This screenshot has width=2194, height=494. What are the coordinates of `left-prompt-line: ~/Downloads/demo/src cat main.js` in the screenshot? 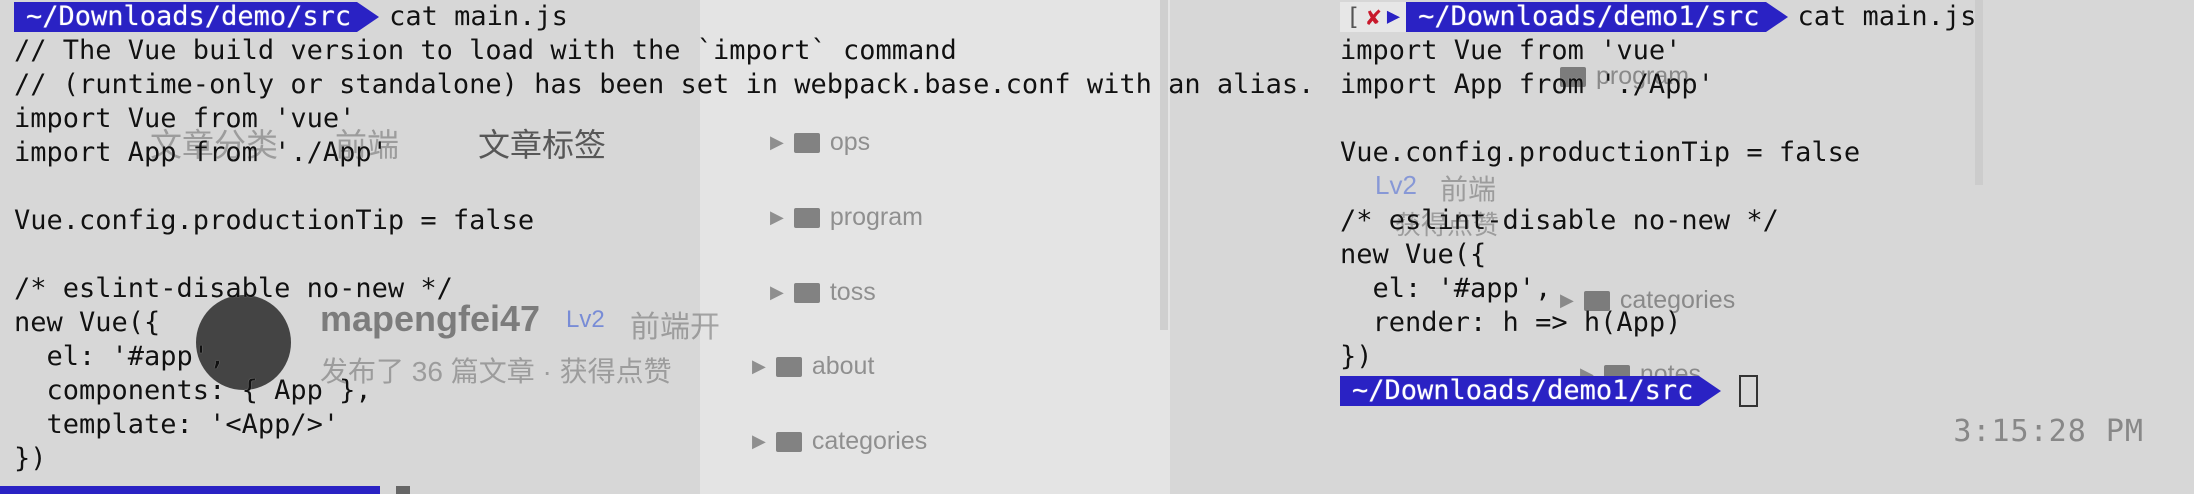 It's located at (650, 17).